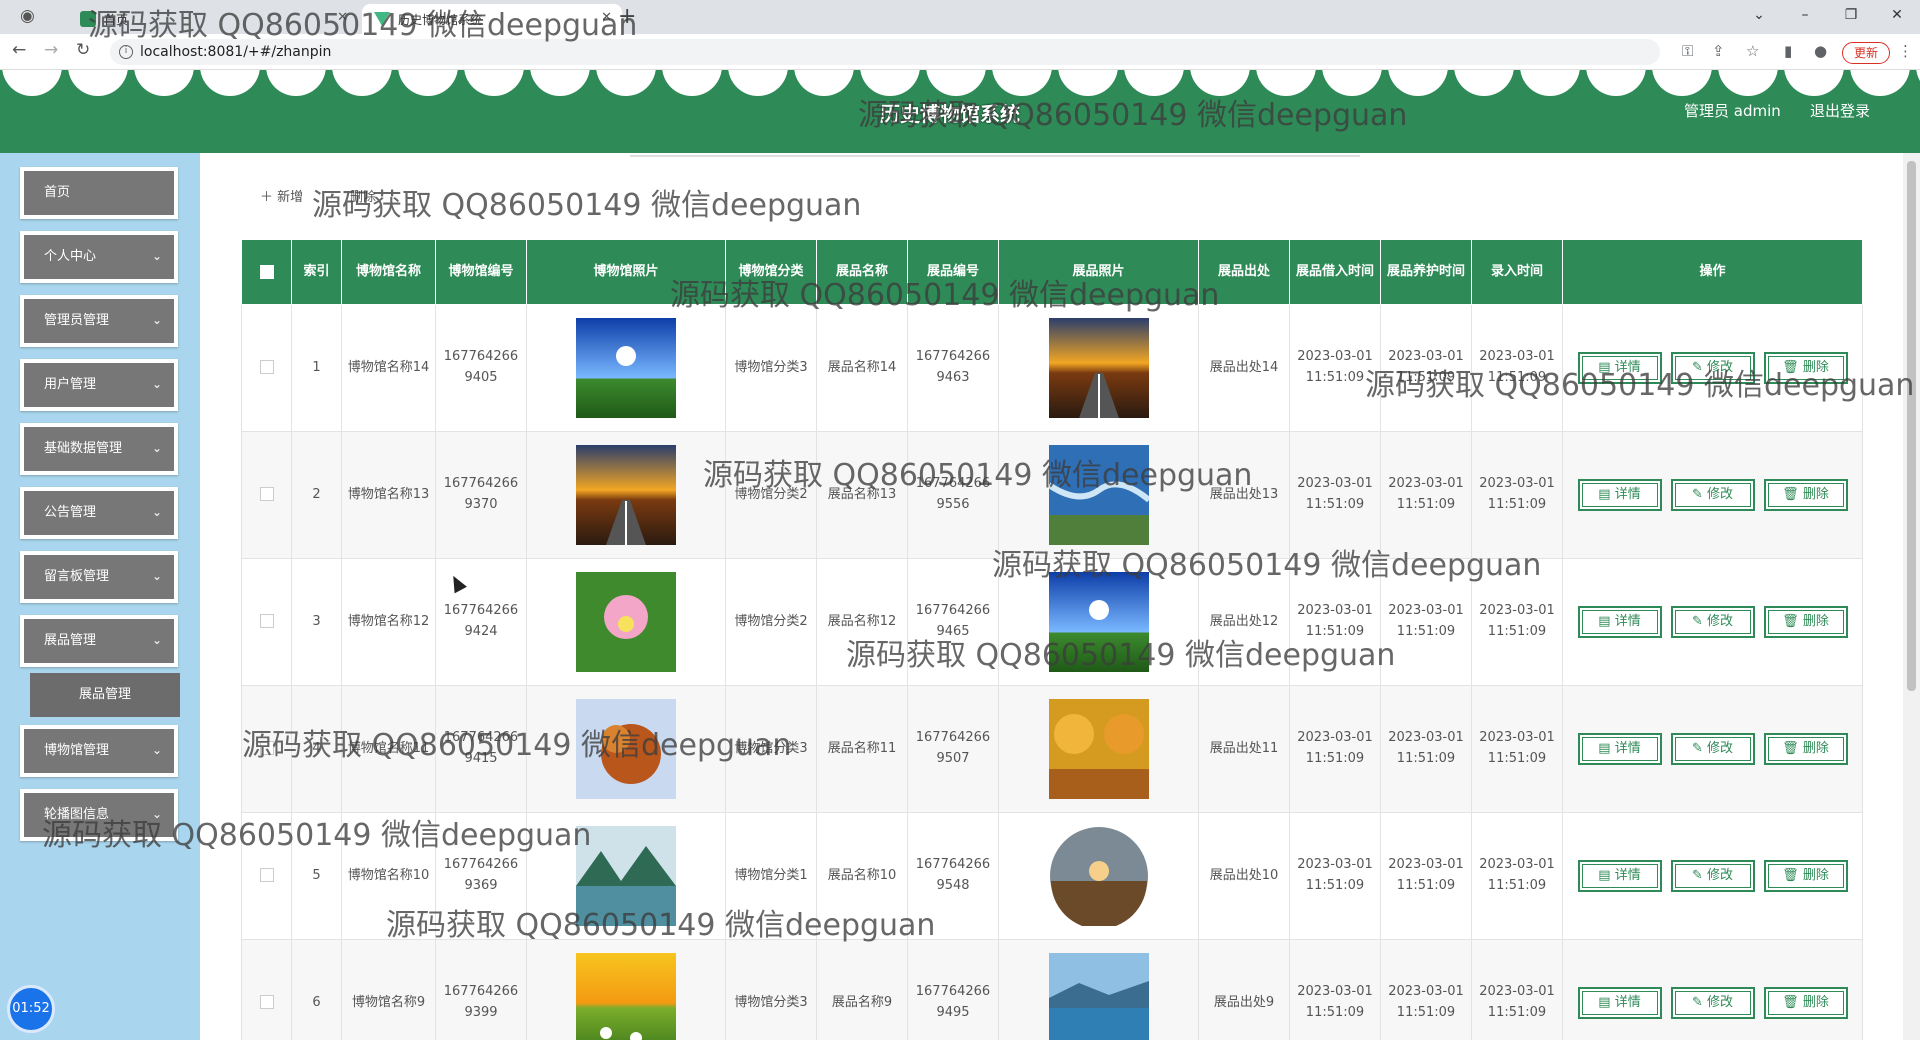 This screenshot has width=1920, height=1040. I want to click on sidebar-item-carousel: 轮播图信息 ⌄, so click(99, 815).